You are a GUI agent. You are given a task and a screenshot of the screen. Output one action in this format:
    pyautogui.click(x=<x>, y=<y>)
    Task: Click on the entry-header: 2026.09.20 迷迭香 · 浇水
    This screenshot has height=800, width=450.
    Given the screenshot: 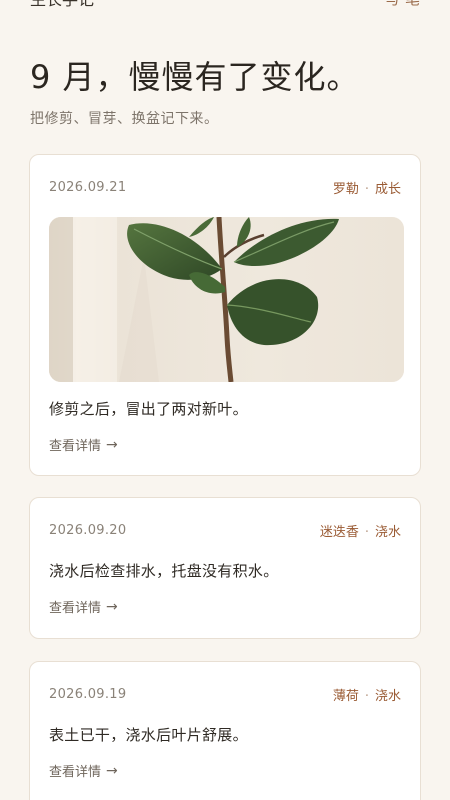 What is the action you would take?
    pyautogui.click(x=225, y=530)
    